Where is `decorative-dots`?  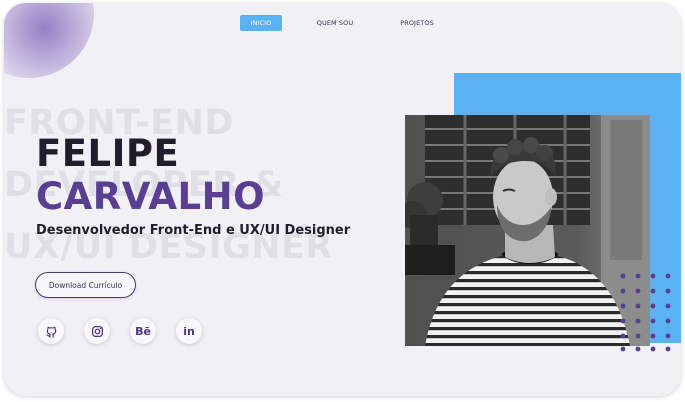 decorative-dots is located at coordinates (645, 312).